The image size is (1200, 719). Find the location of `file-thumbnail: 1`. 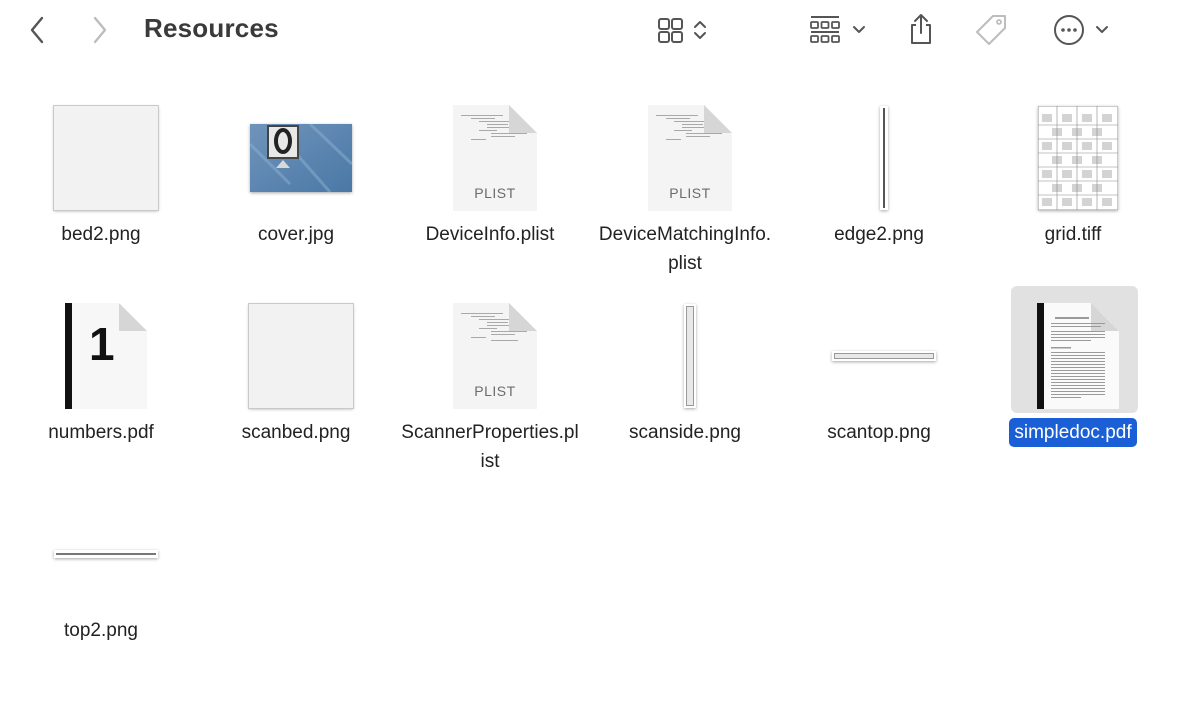

file-thumbnail: 1 is located at coordinates (106, 356).